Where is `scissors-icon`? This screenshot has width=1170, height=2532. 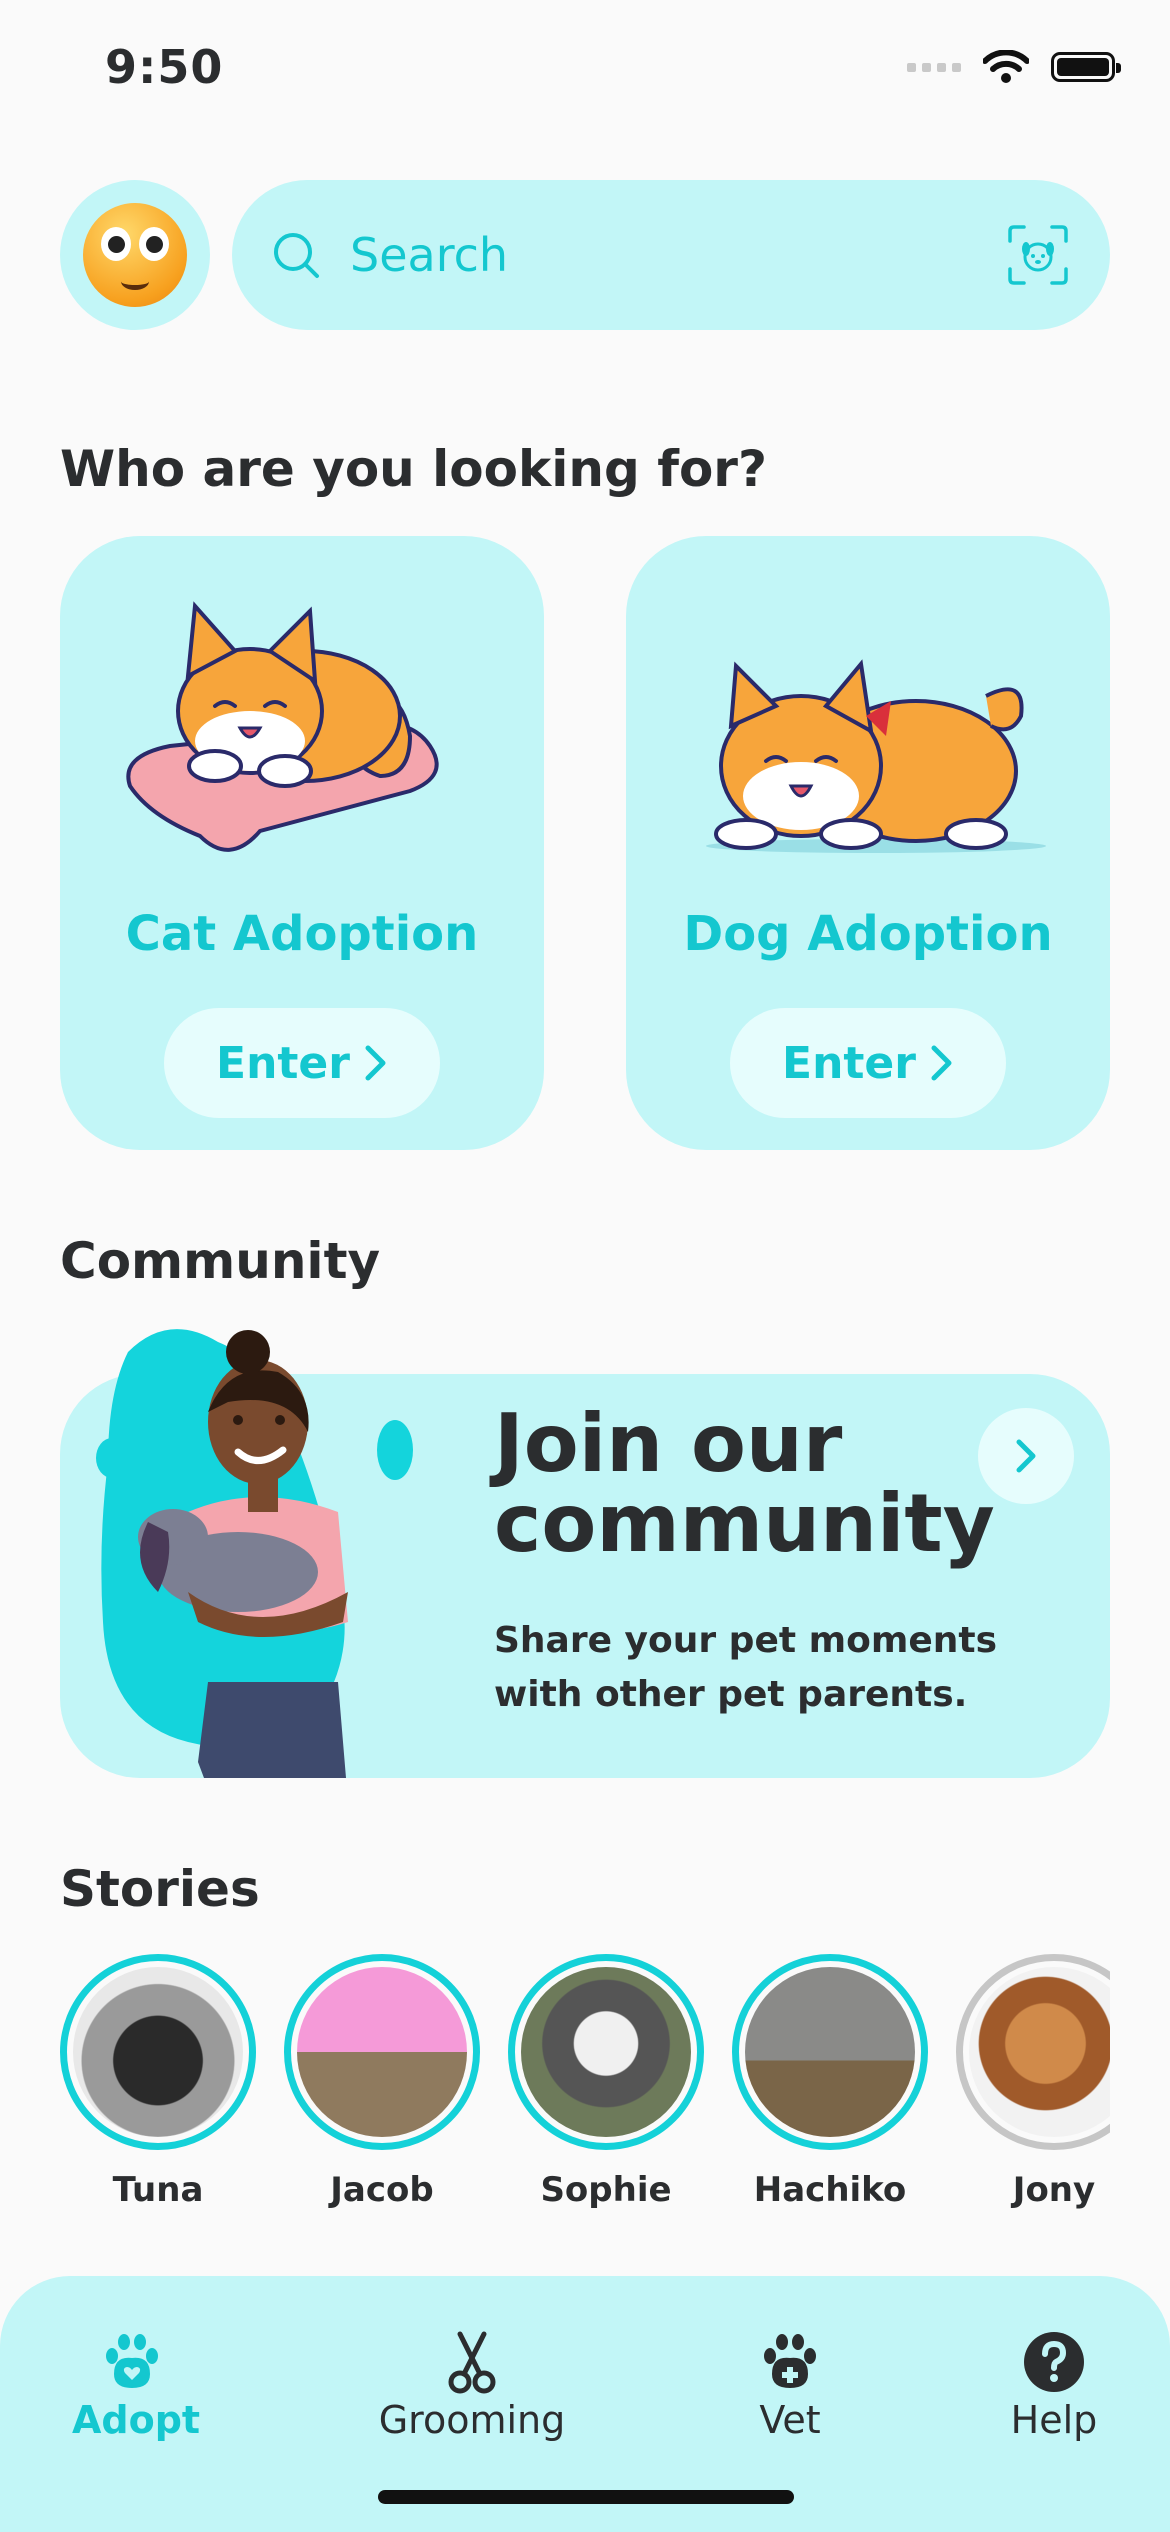 scissors-icon is located at coordinates (472, 2362).